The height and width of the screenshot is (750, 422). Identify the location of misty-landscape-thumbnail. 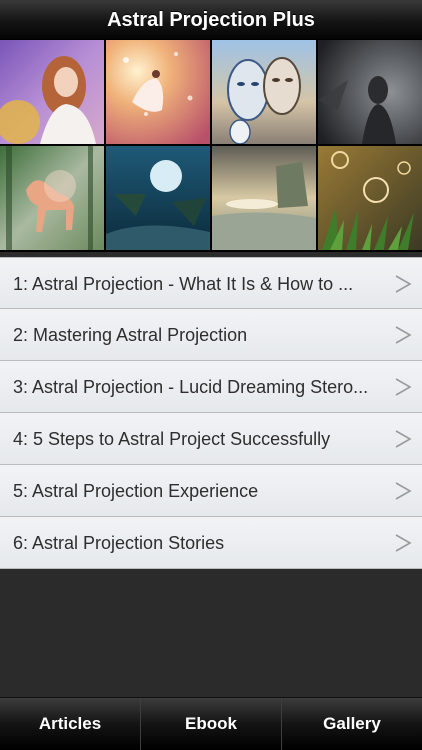
(264, 198).